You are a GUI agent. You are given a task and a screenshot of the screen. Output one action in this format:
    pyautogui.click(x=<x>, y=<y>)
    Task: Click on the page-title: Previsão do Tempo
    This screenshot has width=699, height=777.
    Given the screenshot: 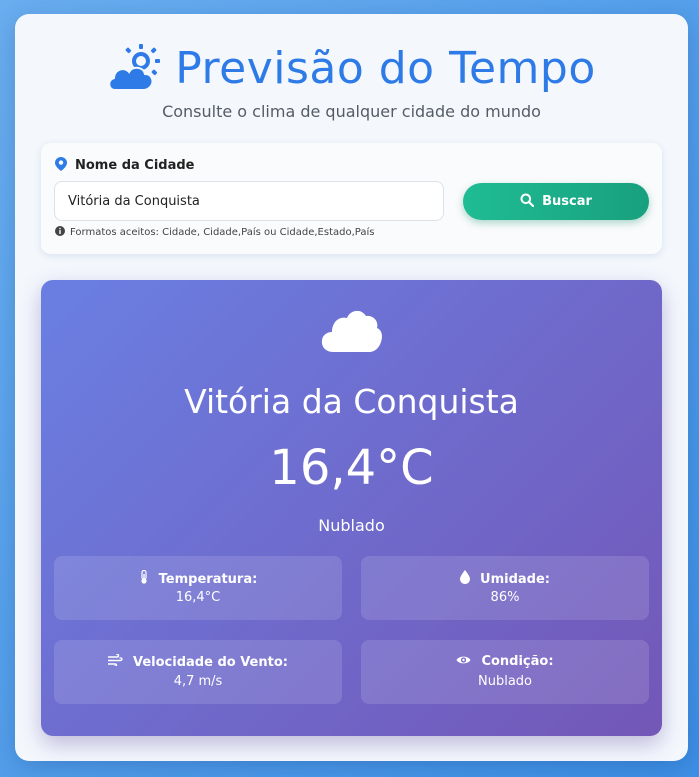 What is the action you would take?
    pyautogui.click(x=385, y=68)
    